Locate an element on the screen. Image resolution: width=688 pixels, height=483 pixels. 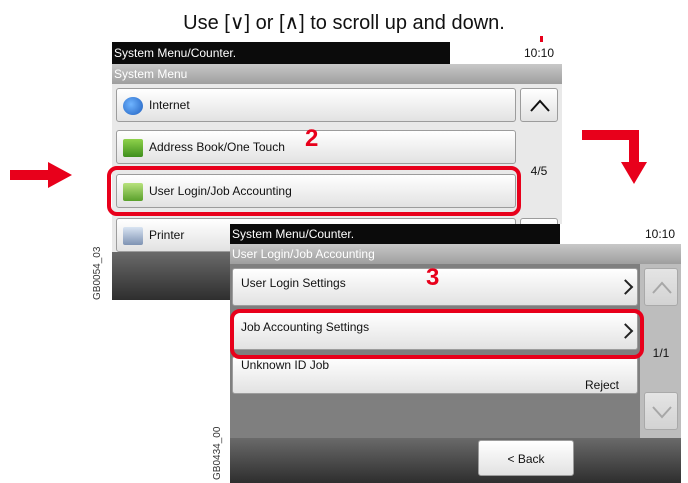
chevron-down-icon is located at coordinates (662, 412).